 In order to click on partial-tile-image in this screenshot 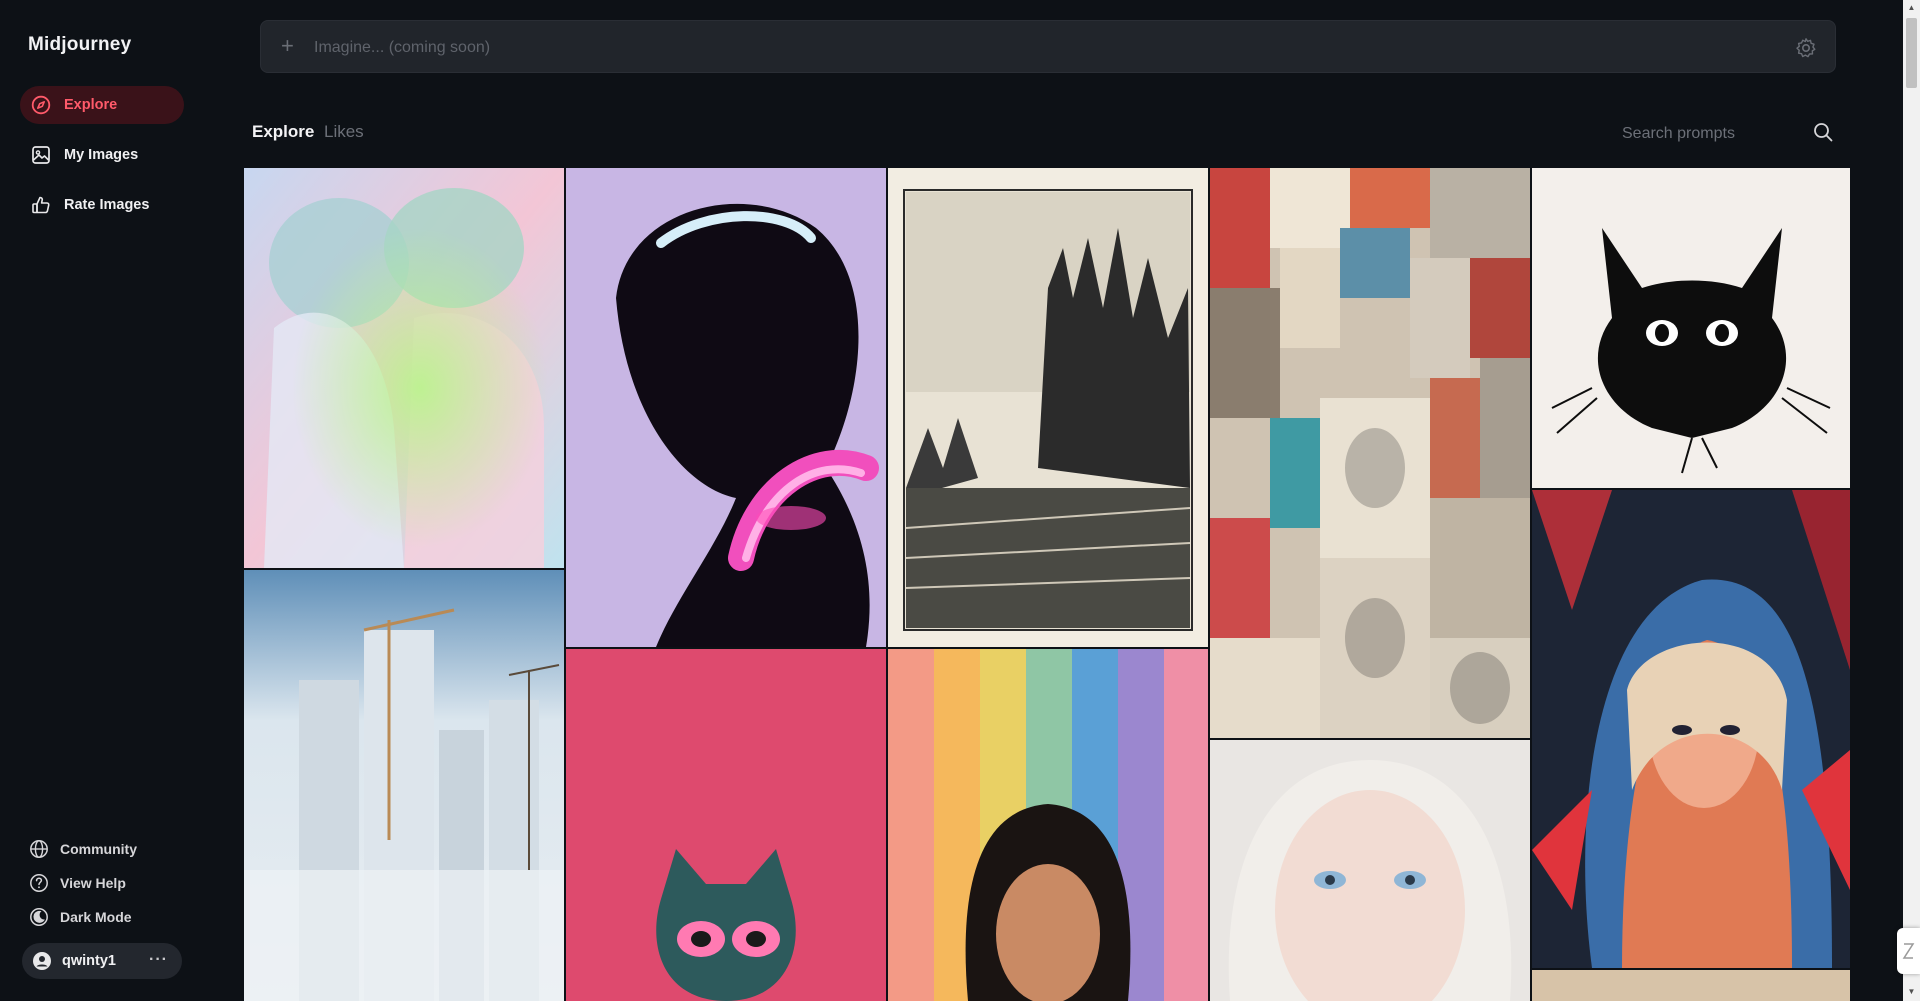, I will do `click(1691, 985)`.